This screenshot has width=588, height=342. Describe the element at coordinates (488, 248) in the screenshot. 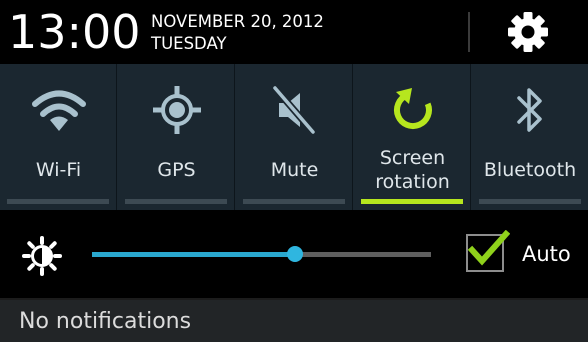

I see `check-icon` at that location.